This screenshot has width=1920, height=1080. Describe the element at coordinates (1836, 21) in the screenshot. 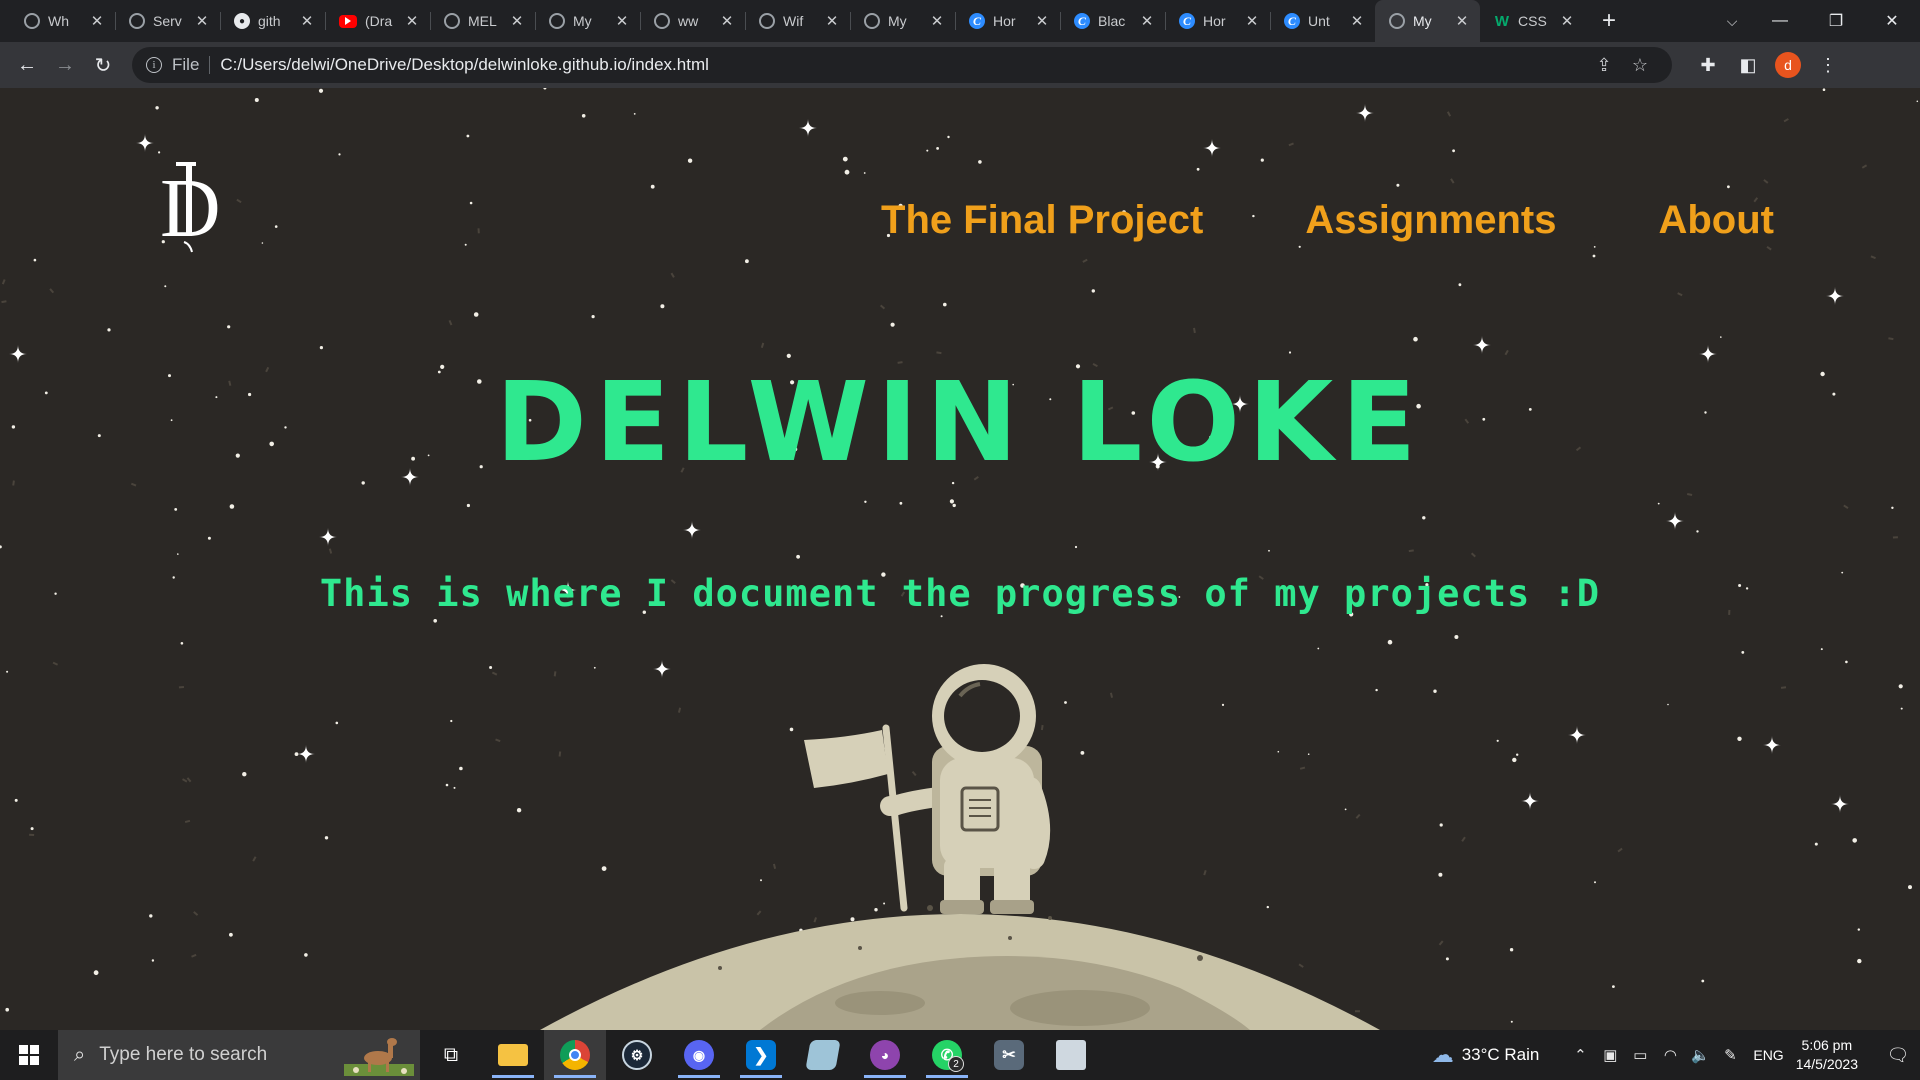

I see `restore-button: ❐` at that location.